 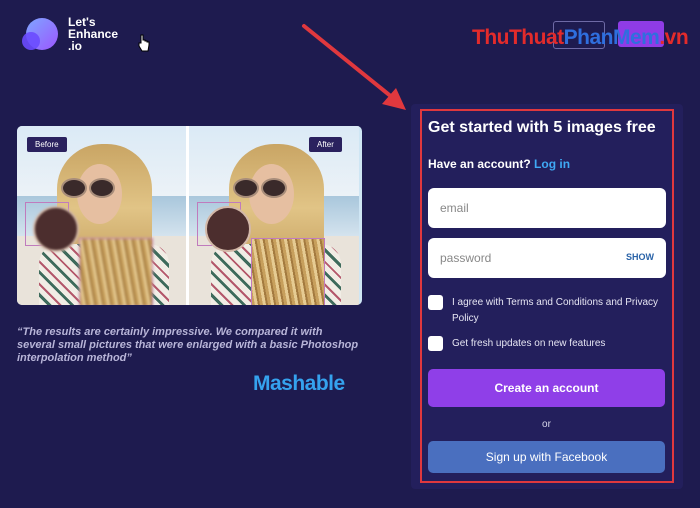 I want to click on create-account-button: Create an account, so click(x=546, y=388).